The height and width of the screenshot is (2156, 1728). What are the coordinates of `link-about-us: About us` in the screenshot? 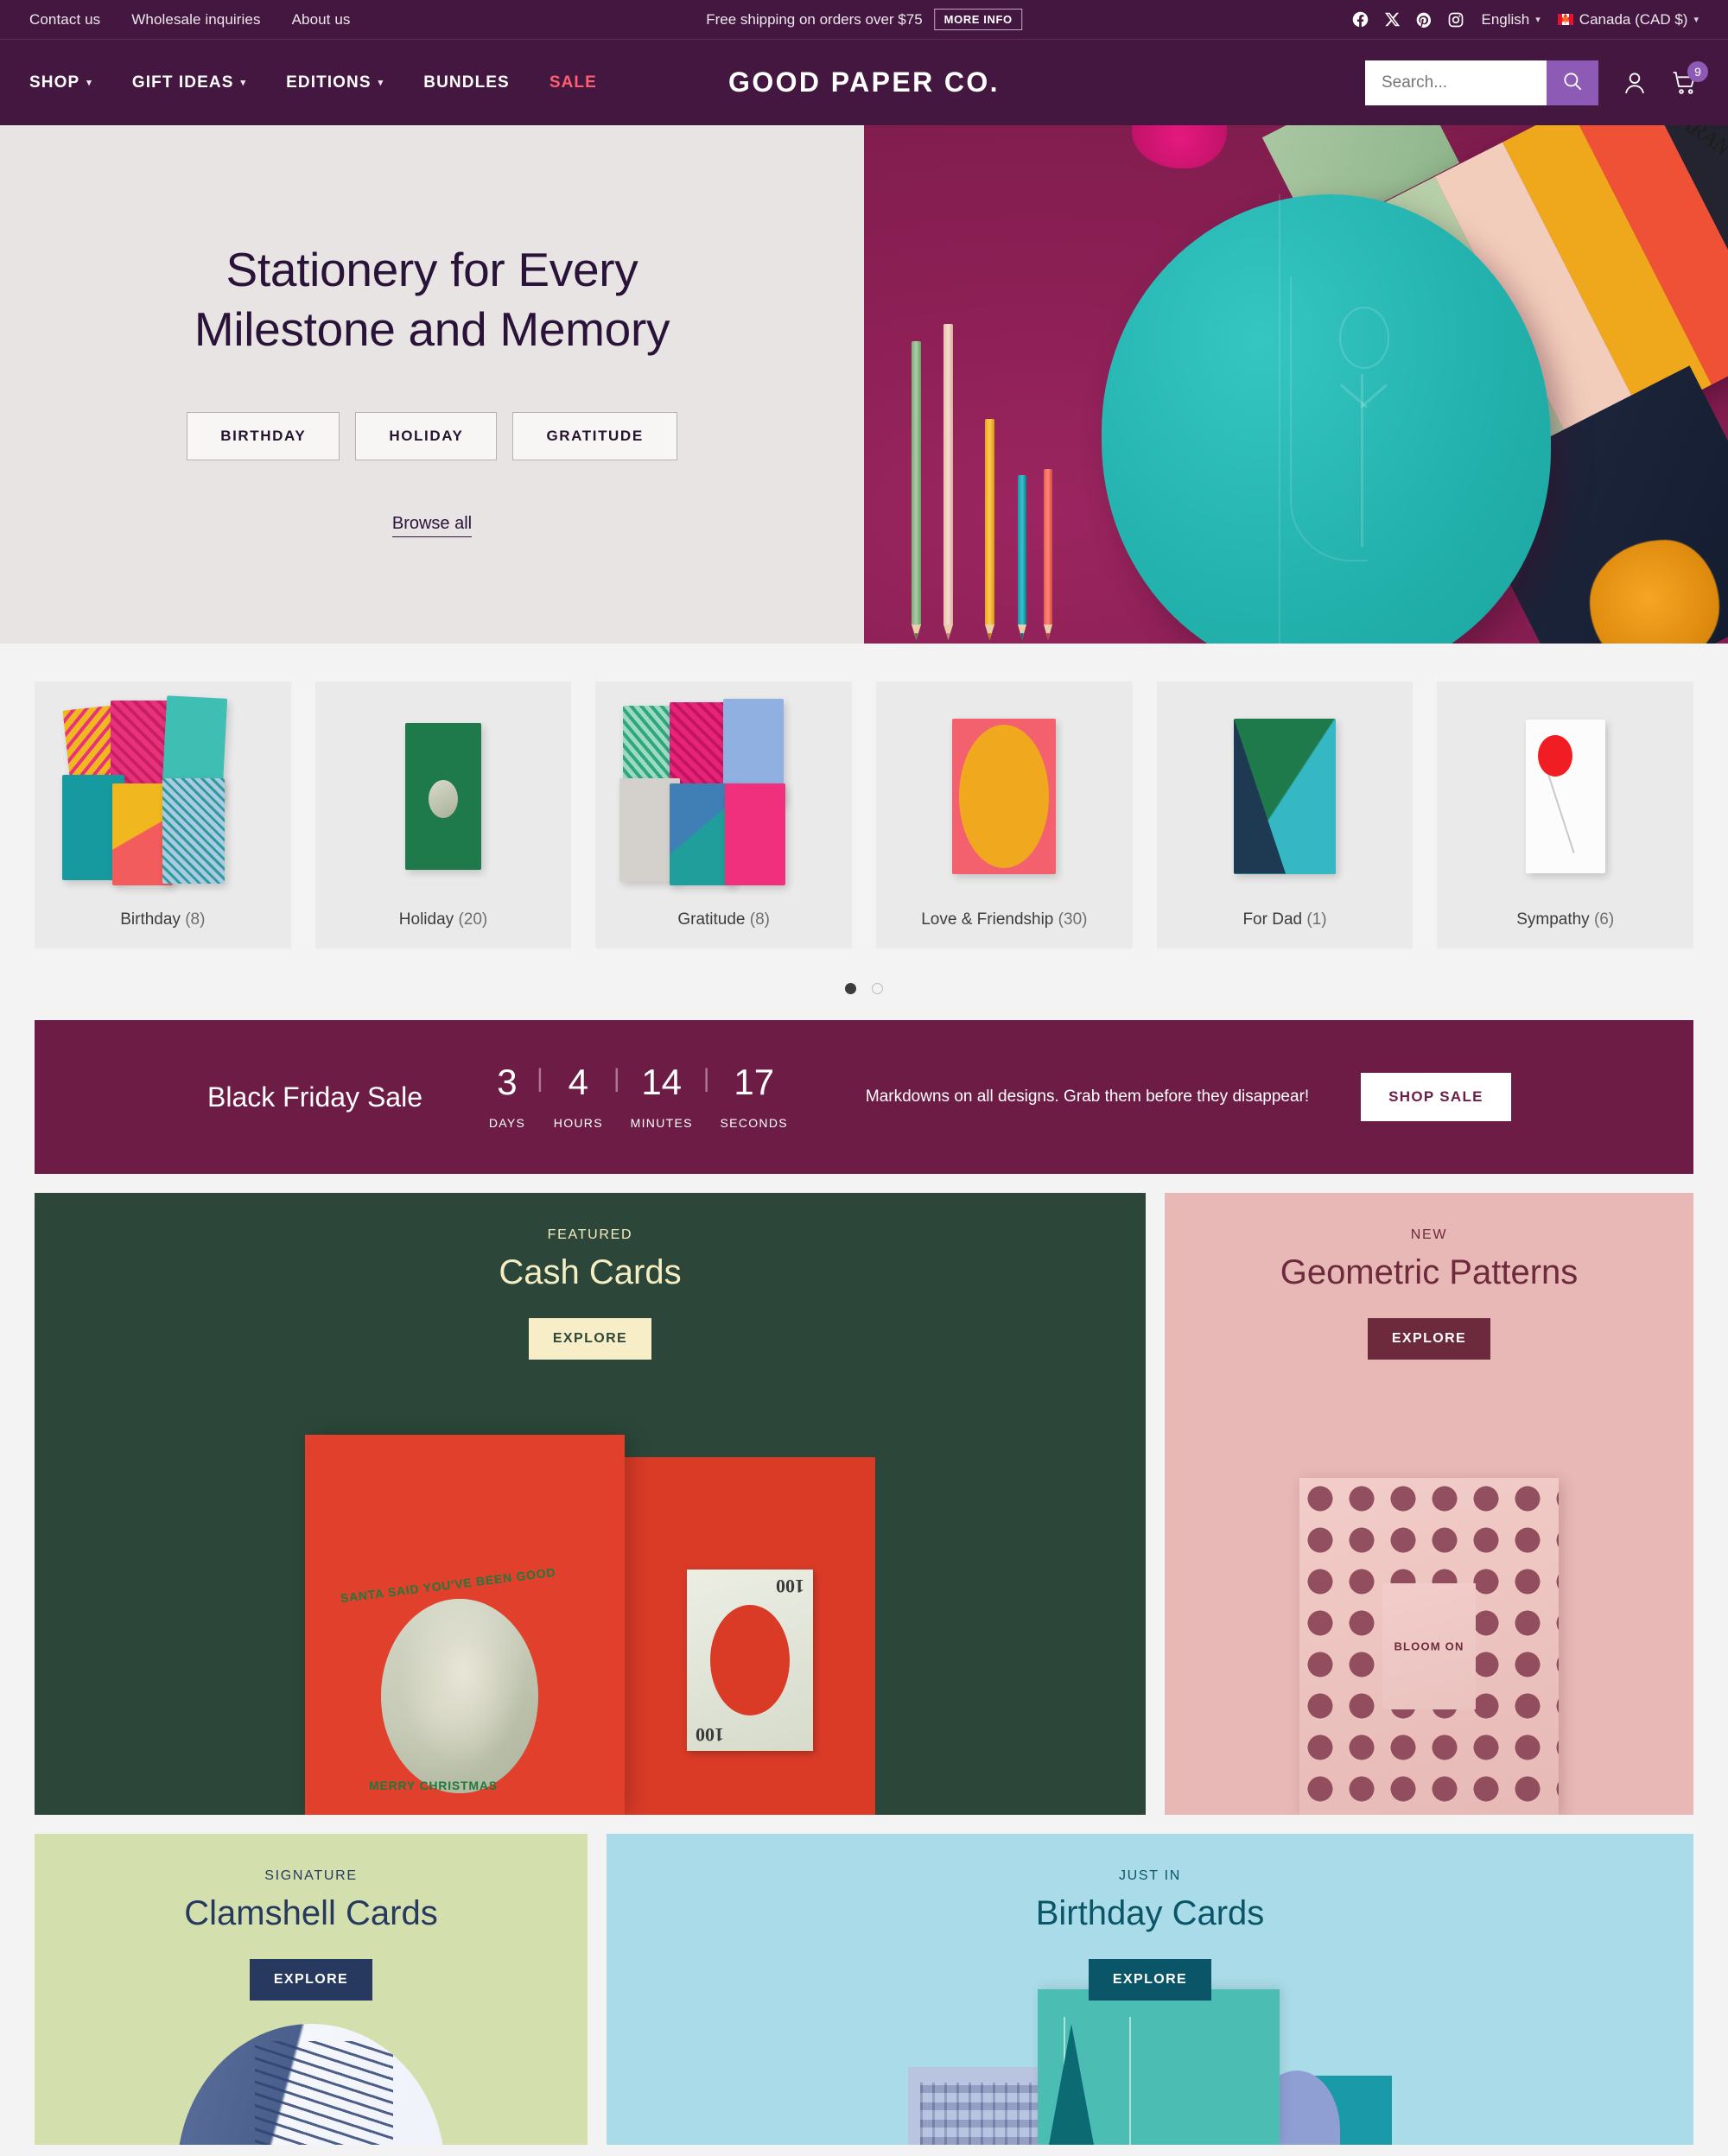 It's located at (321, 20).